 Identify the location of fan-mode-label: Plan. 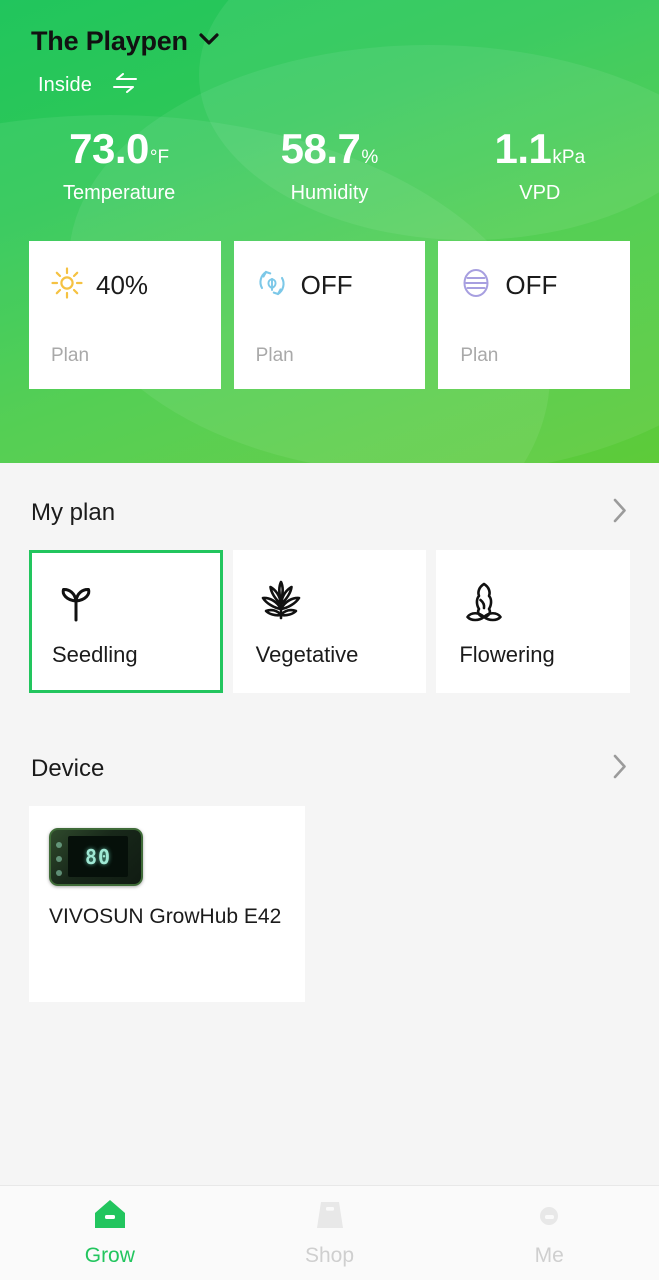
(274, 355).